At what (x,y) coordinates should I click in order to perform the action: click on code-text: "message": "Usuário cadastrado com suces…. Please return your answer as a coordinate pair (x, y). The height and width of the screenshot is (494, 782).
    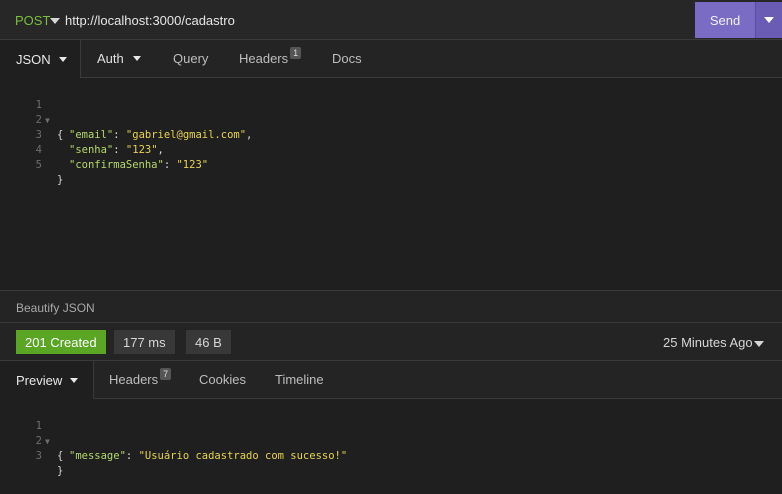
    Looking at the image, I should click on (208, 456).